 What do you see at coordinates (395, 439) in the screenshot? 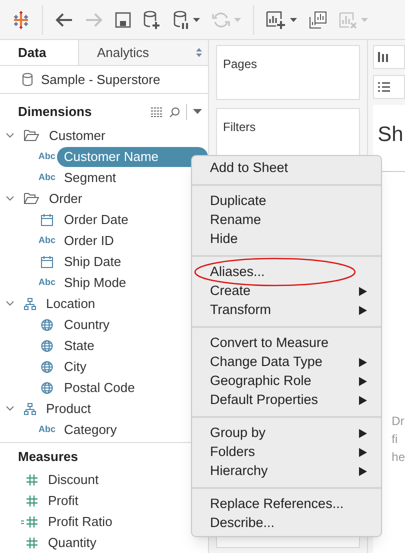
I see `drop-hint-text: fi` at bounding box center [395, 439].